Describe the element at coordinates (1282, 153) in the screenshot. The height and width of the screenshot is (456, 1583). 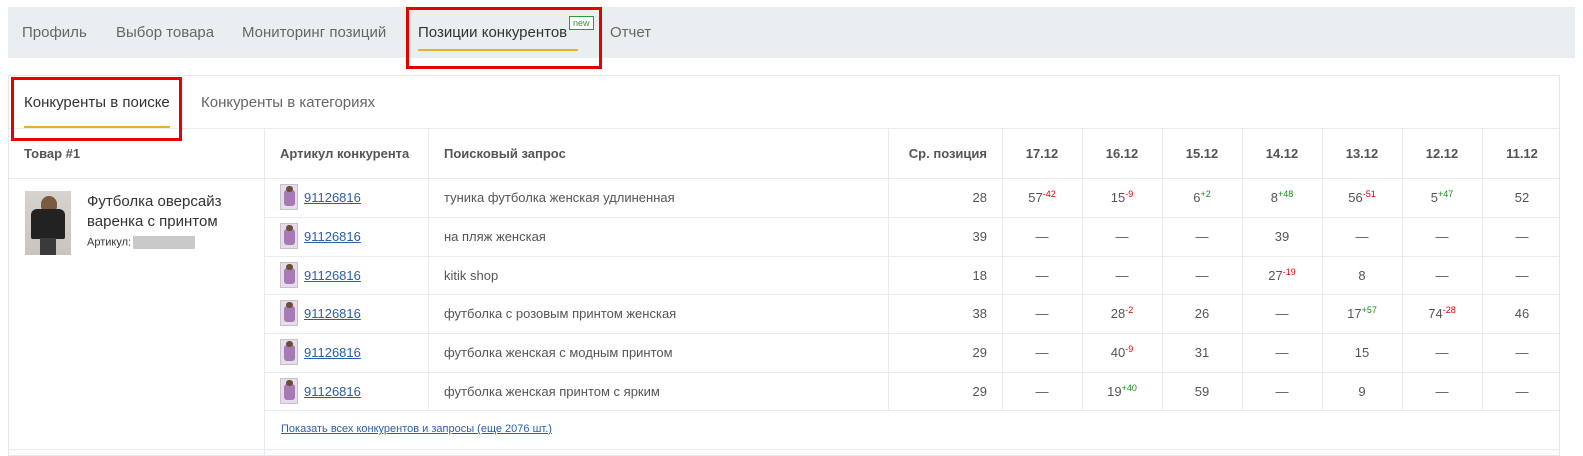
I see `header-date: 14.12` at that location.